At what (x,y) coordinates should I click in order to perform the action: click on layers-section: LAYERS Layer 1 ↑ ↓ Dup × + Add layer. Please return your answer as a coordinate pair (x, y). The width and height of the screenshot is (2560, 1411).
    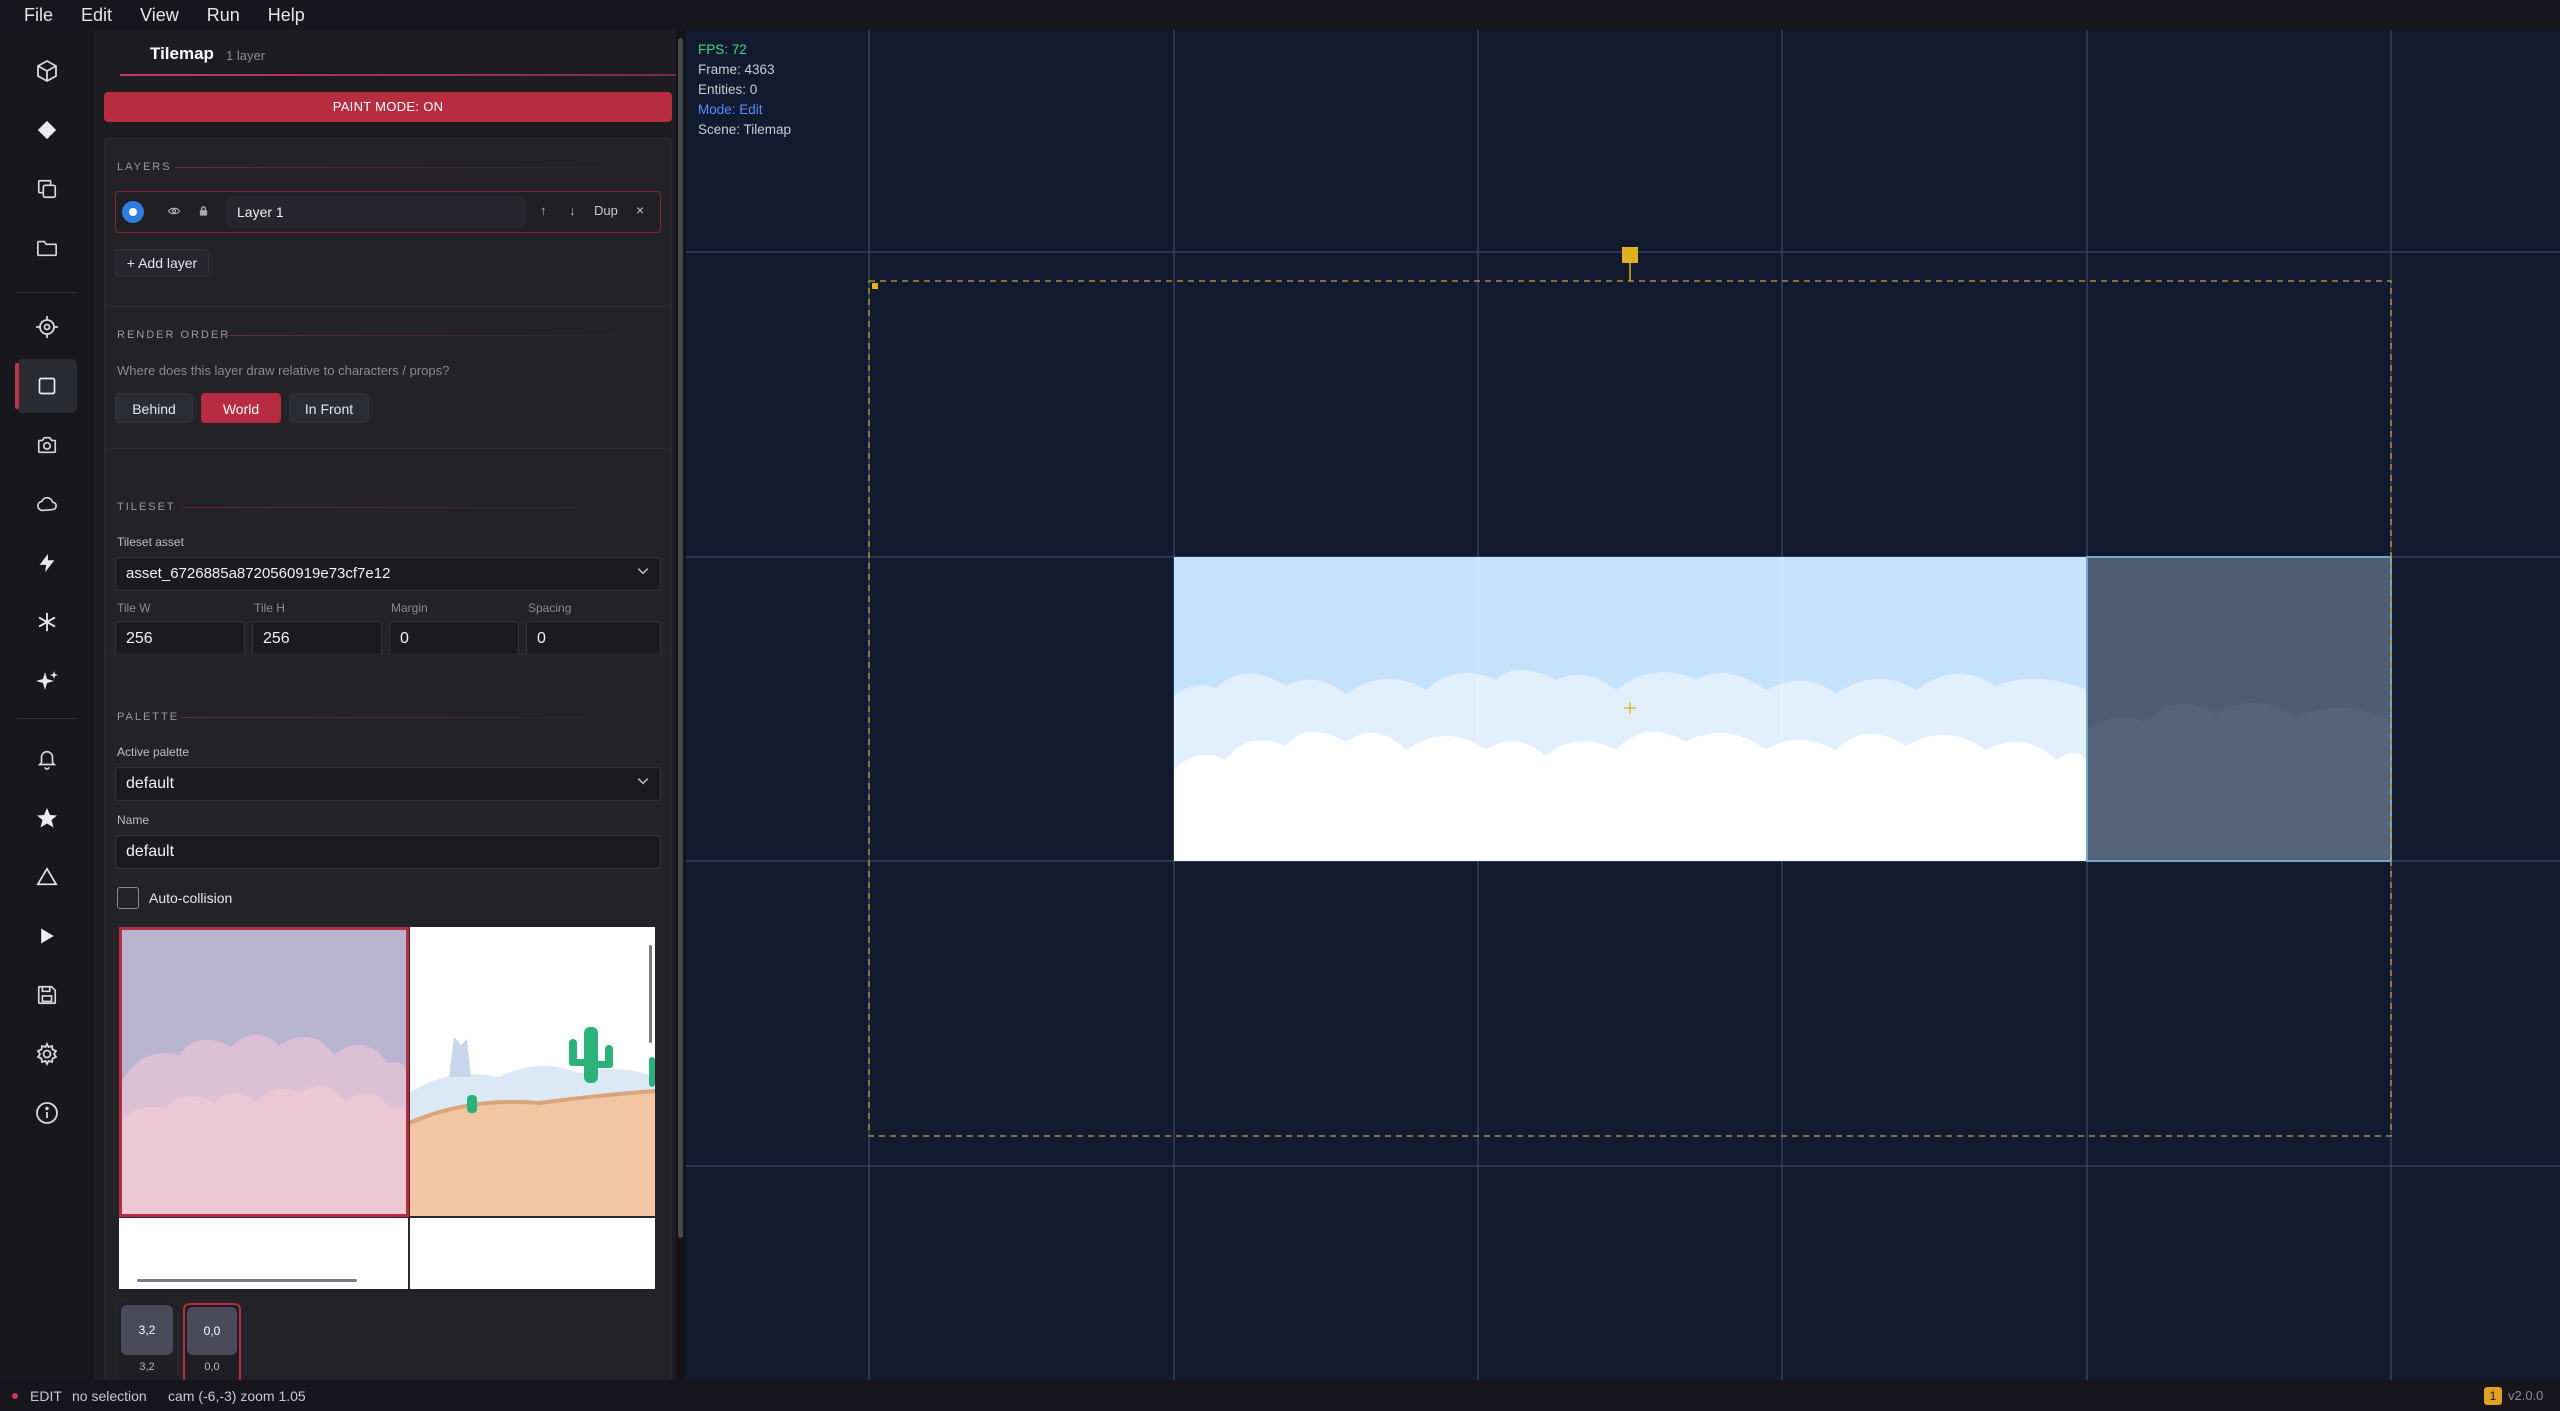
    Looking at the image, I should click on (388, 233).